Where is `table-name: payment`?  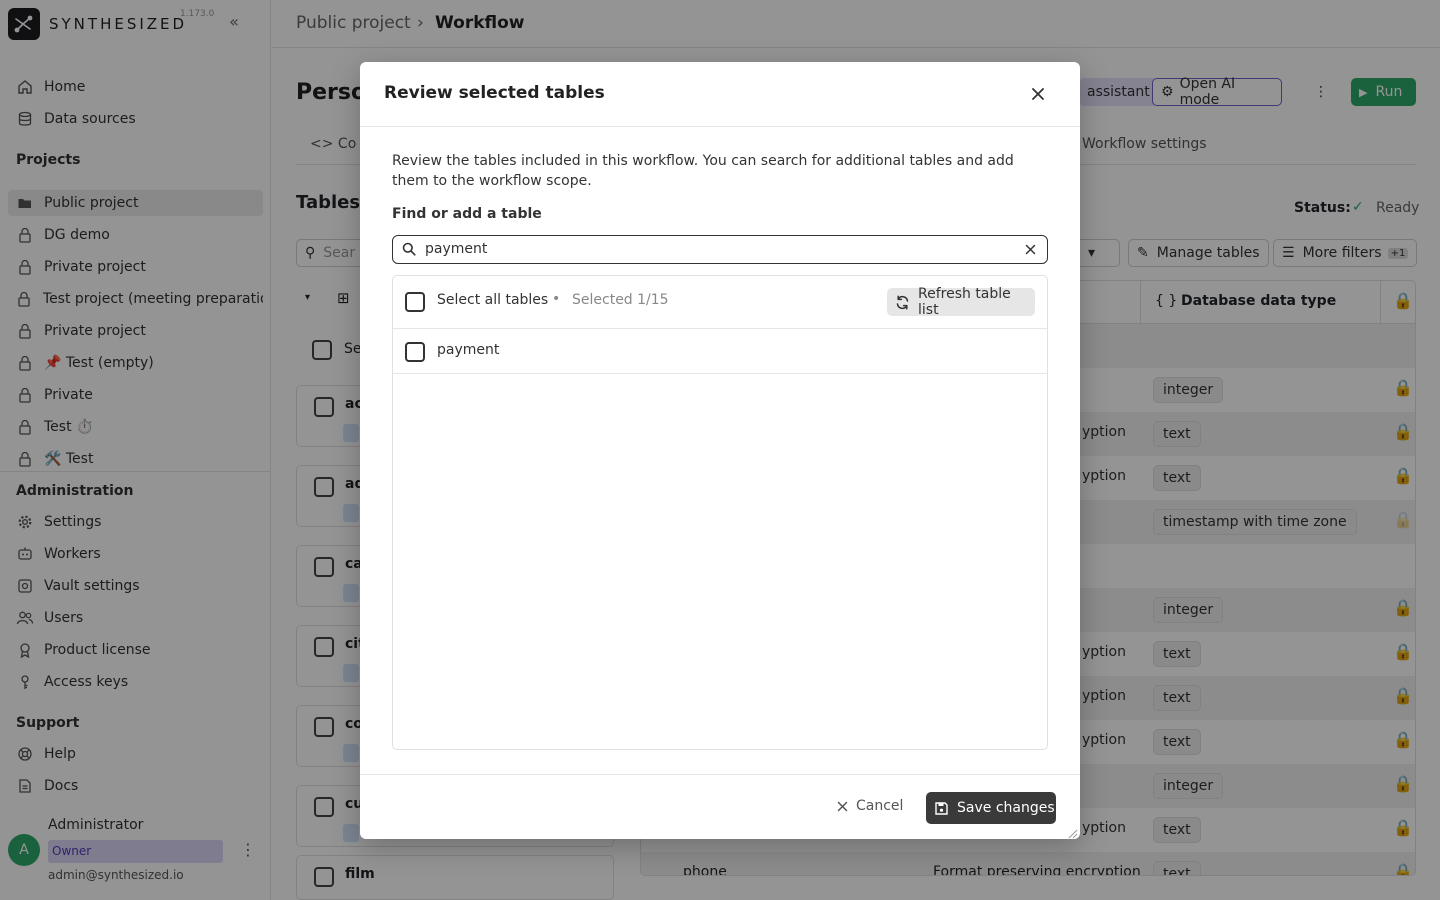
table-name: payment is located at coordinates (468, 350).